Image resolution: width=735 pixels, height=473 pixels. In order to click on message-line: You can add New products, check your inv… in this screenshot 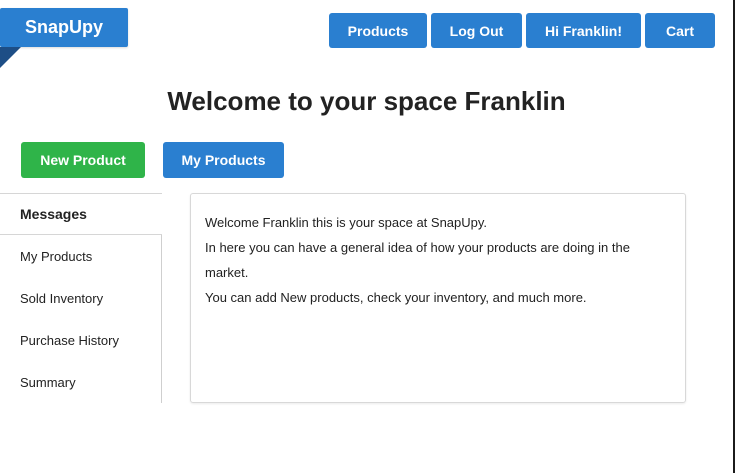, I will do `click(396, 297)`.